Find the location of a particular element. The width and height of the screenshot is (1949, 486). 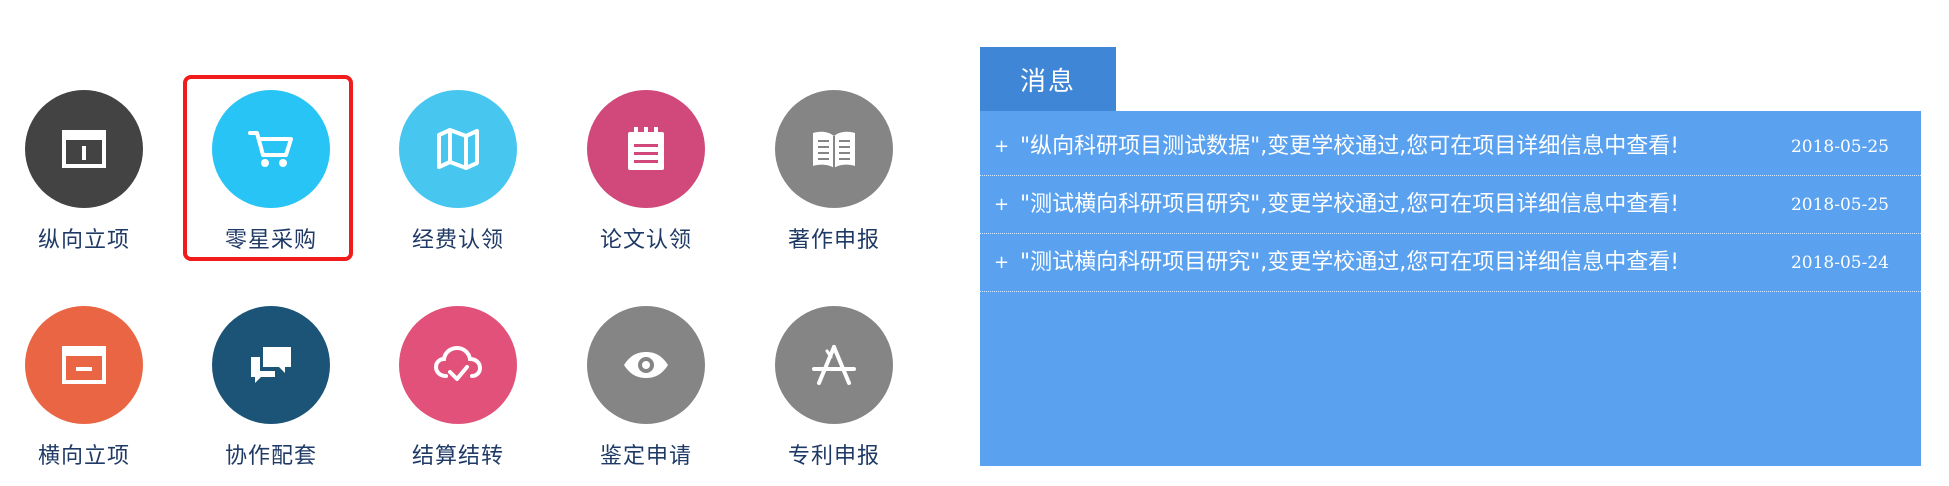

message-text: "纵向科研项目测试数据",变更学校通过,您可在项目详细信息中查看! is located at coordinates (1350, 146).